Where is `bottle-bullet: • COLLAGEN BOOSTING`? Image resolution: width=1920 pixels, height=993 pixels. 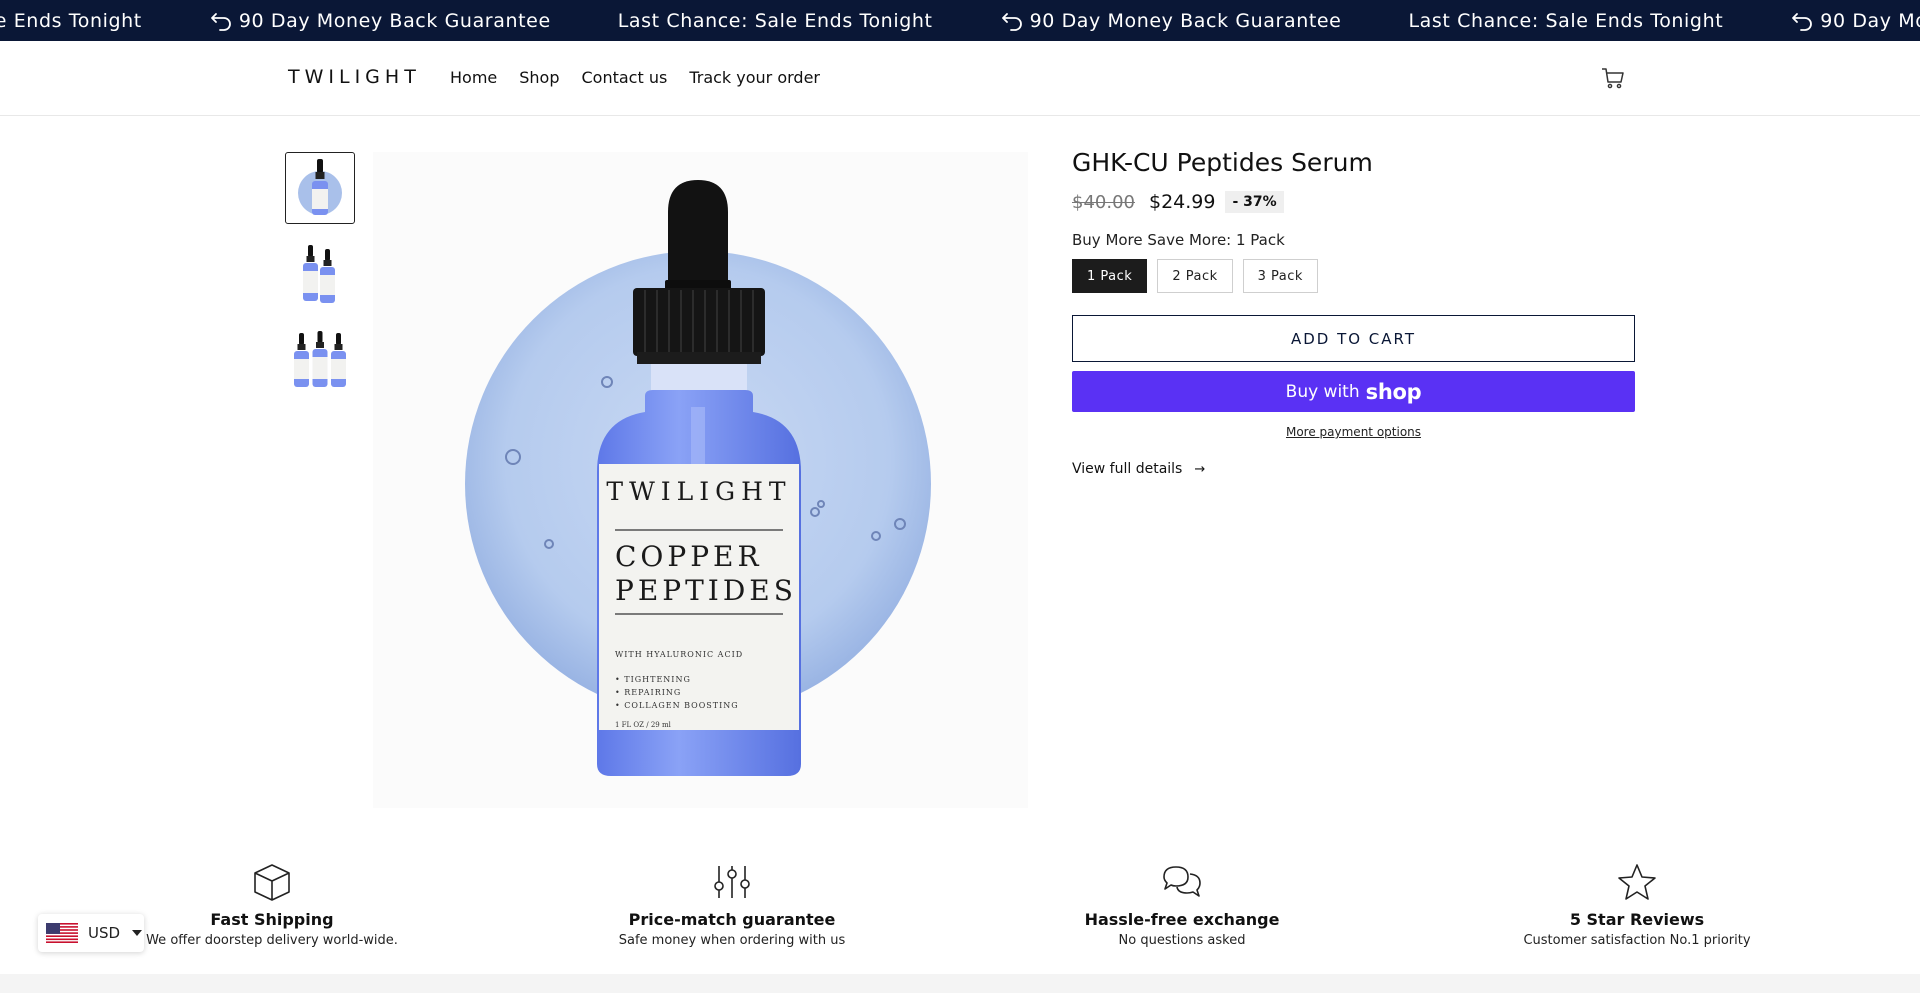 bottle-bullet: • COLLAGEN BOOSTING is located at coordinates (677, 705).